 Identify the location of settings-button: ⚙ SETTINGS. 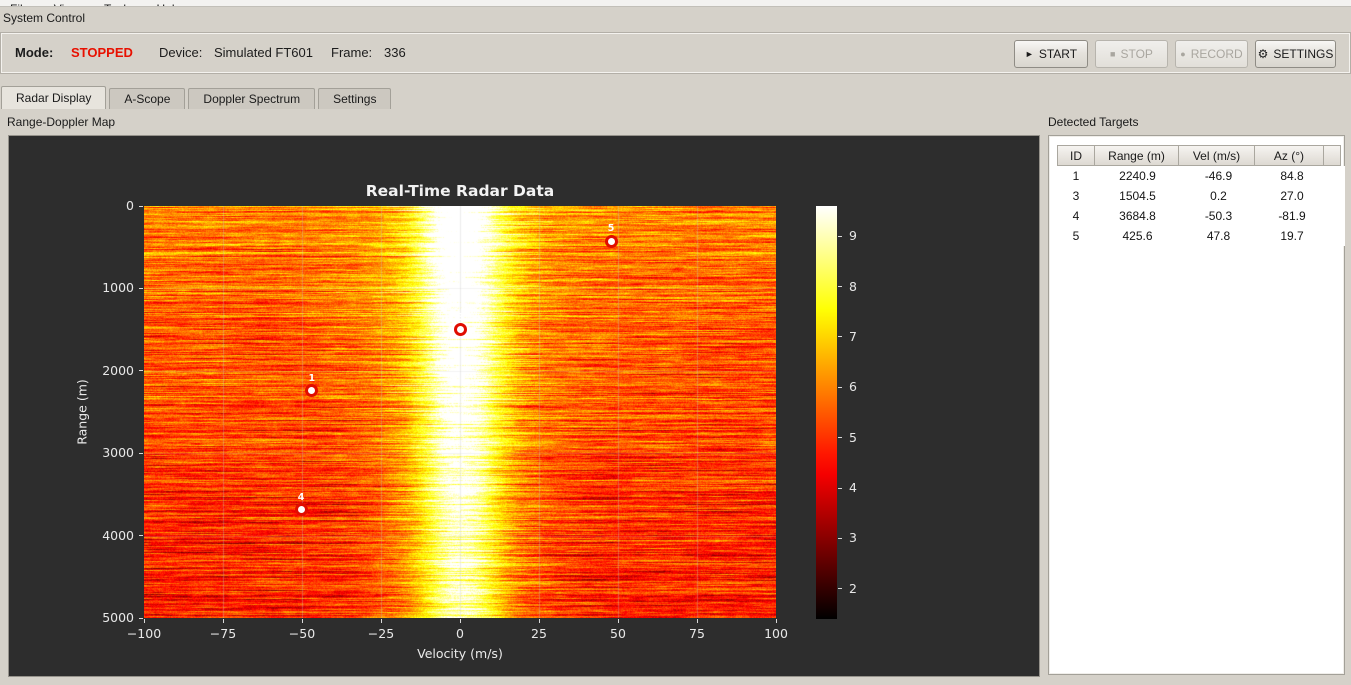
(1295, 54).